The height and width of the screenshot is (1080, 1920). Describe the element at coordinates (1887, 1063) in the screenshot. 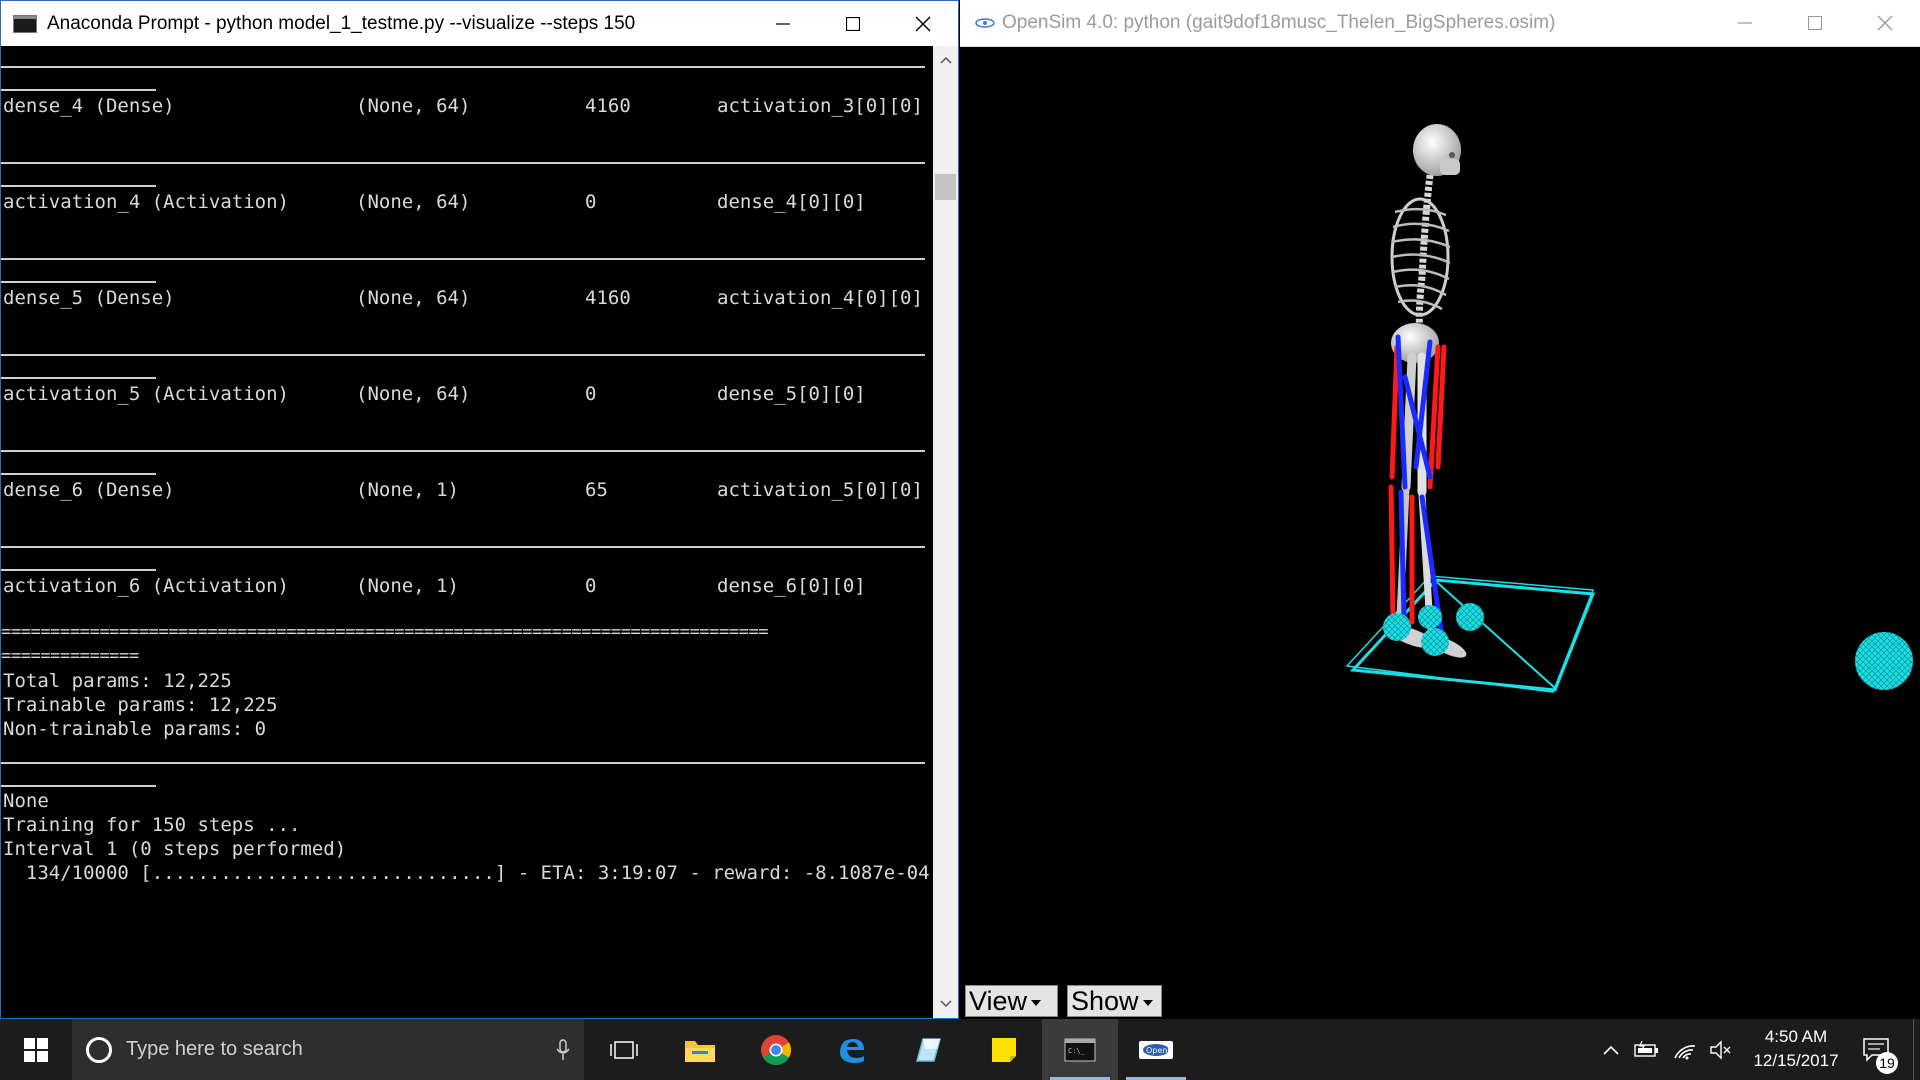

I see `notification-badge: 19` at that location.